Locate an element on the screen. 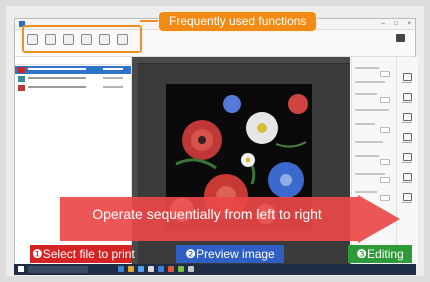 The image size is (430, 282). toolbar-printer-button is located at coordinates (400, 43).